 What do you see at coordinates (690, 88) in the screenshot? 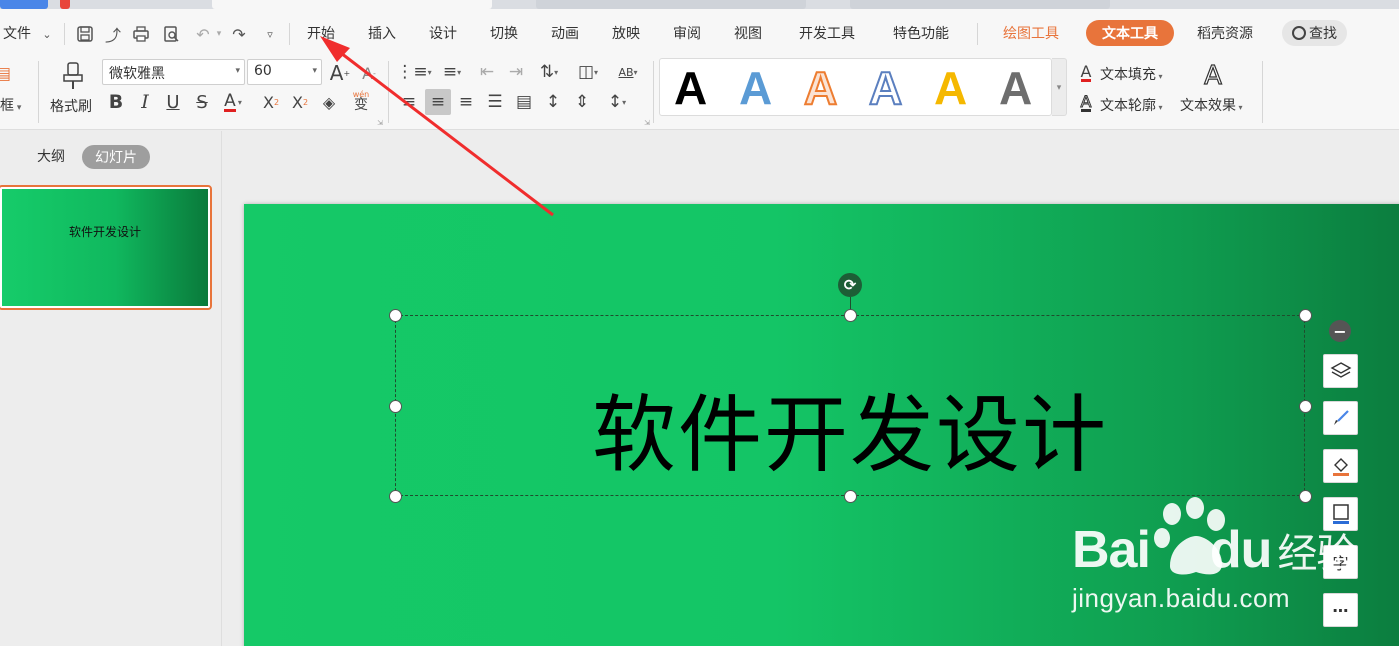
I see `wordart-style-black: A` at bounding box center [690, 88].